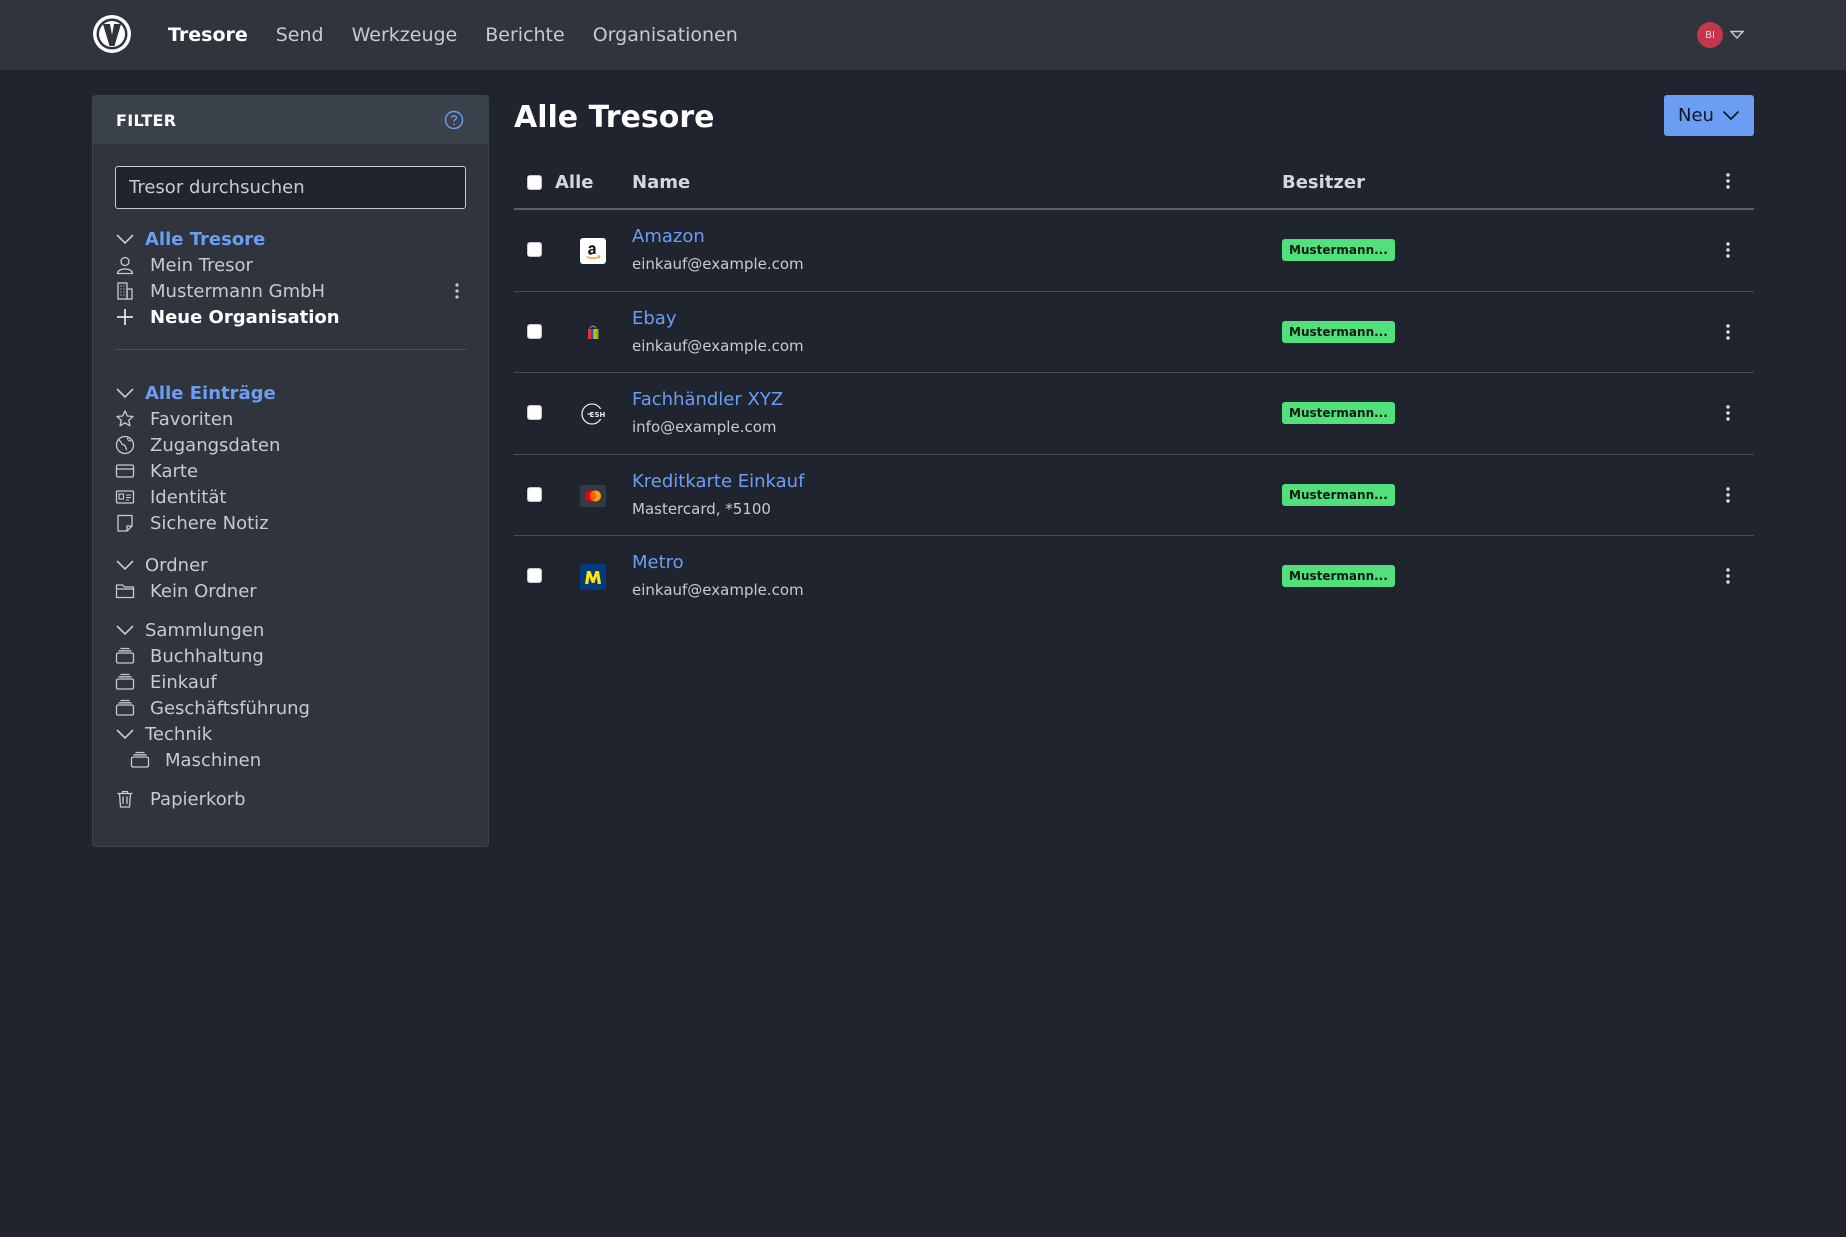 The width and height of the screenshot is (1846, 1237). I want to click on tree-label: Technik, so click(179, 734).